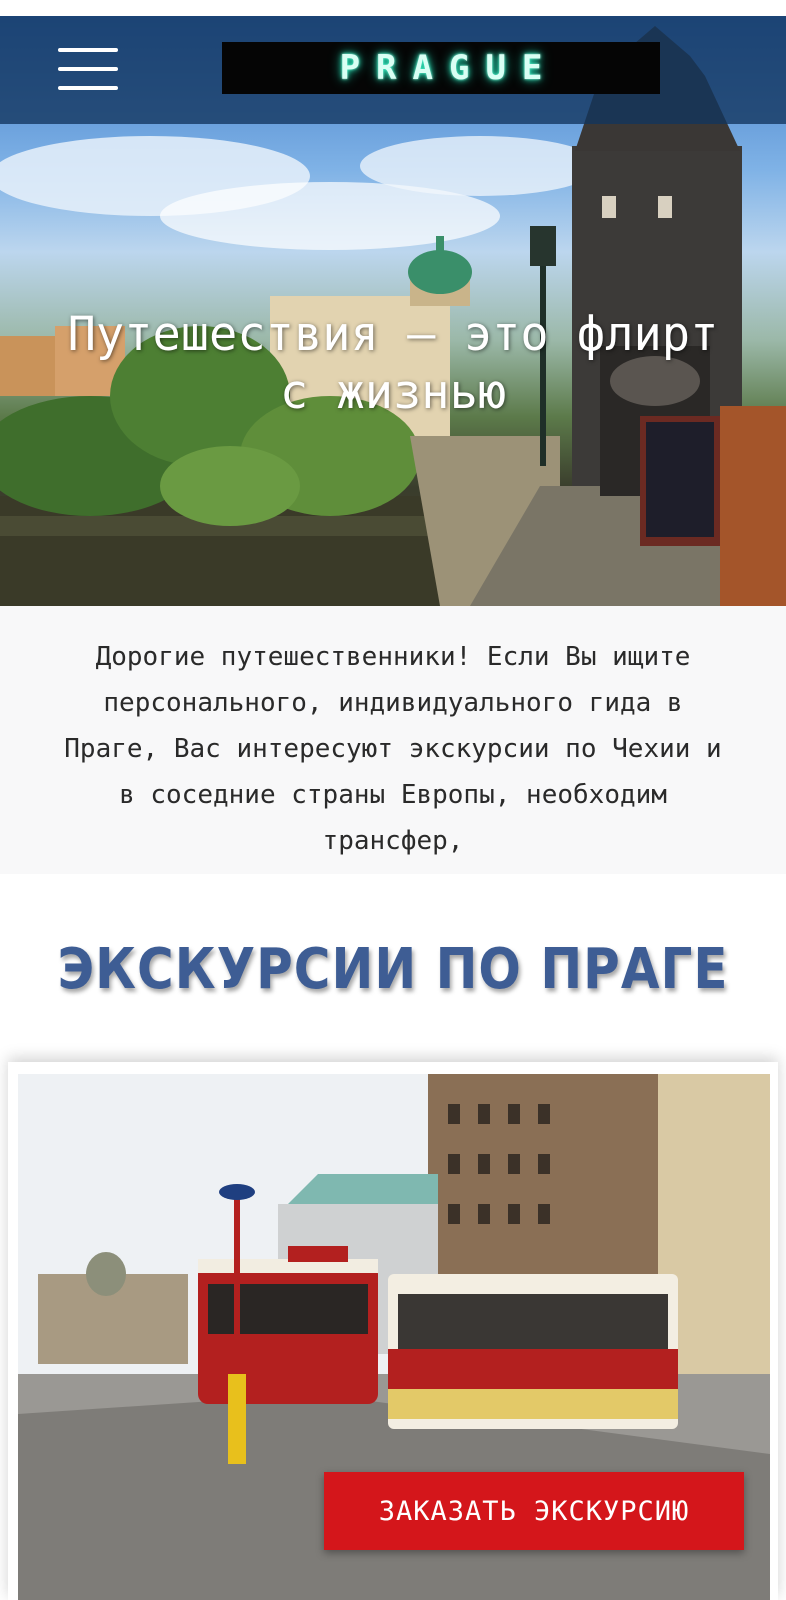 Image resolution: width=786 pixels, height=1600 pixels. What do you see at coordinates (393, 969) in the screenshot?
I see `tours-section-title: ЭКСКУРСИИ ПО ПРАГЕ` at bounding box center [393, 969].